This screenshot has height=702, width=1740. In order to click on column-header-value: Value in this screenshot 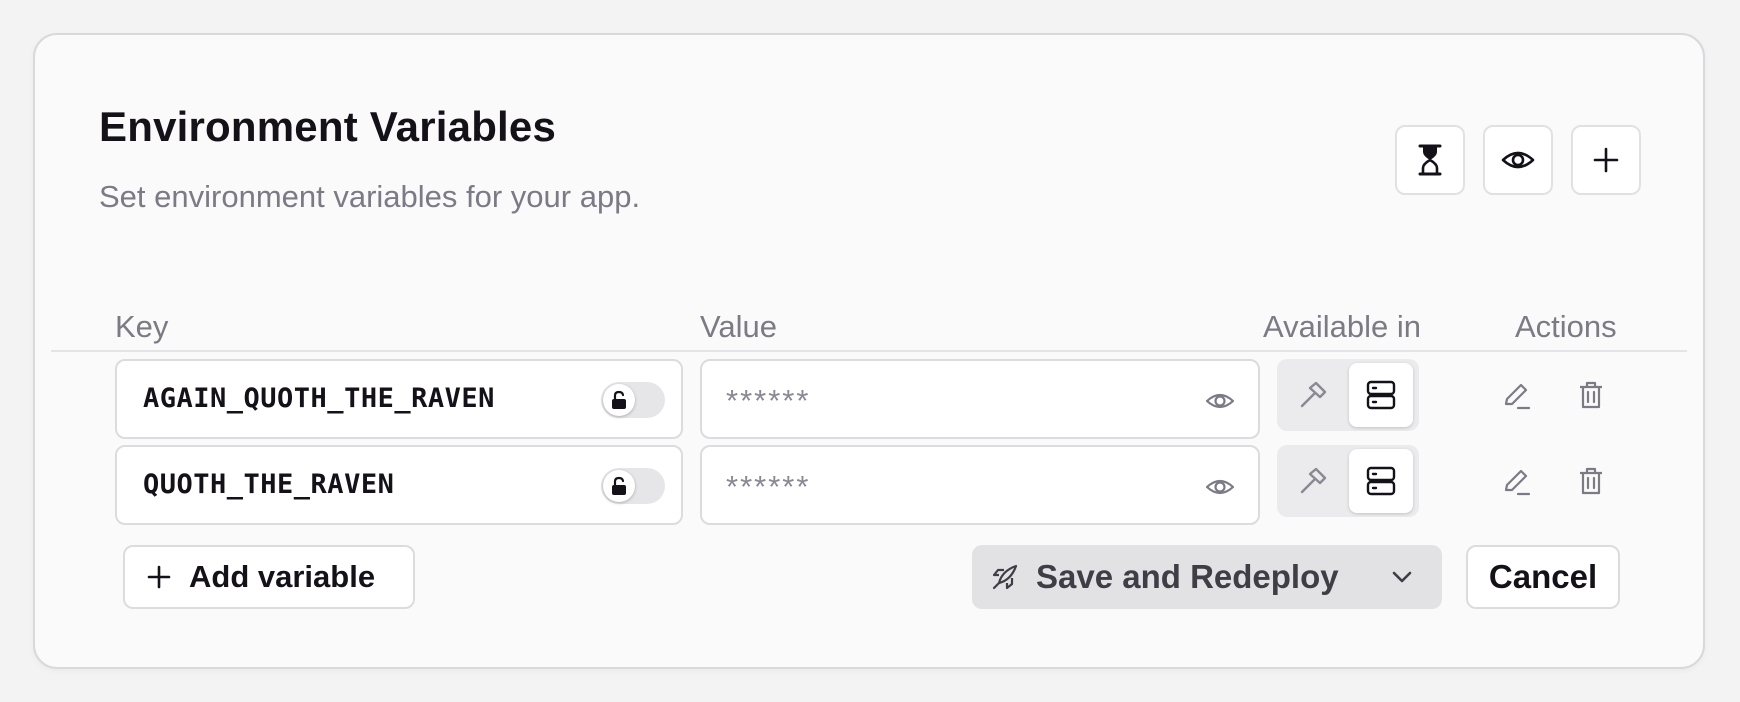, I will do `click(738, 326)`.